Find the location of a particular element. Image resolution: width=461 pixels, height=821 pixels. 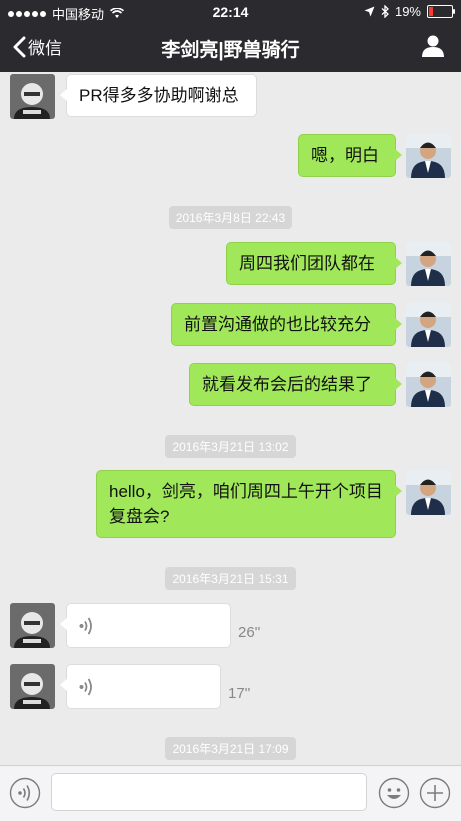

battery-percent: 19% is located at coordinates (407, 11).